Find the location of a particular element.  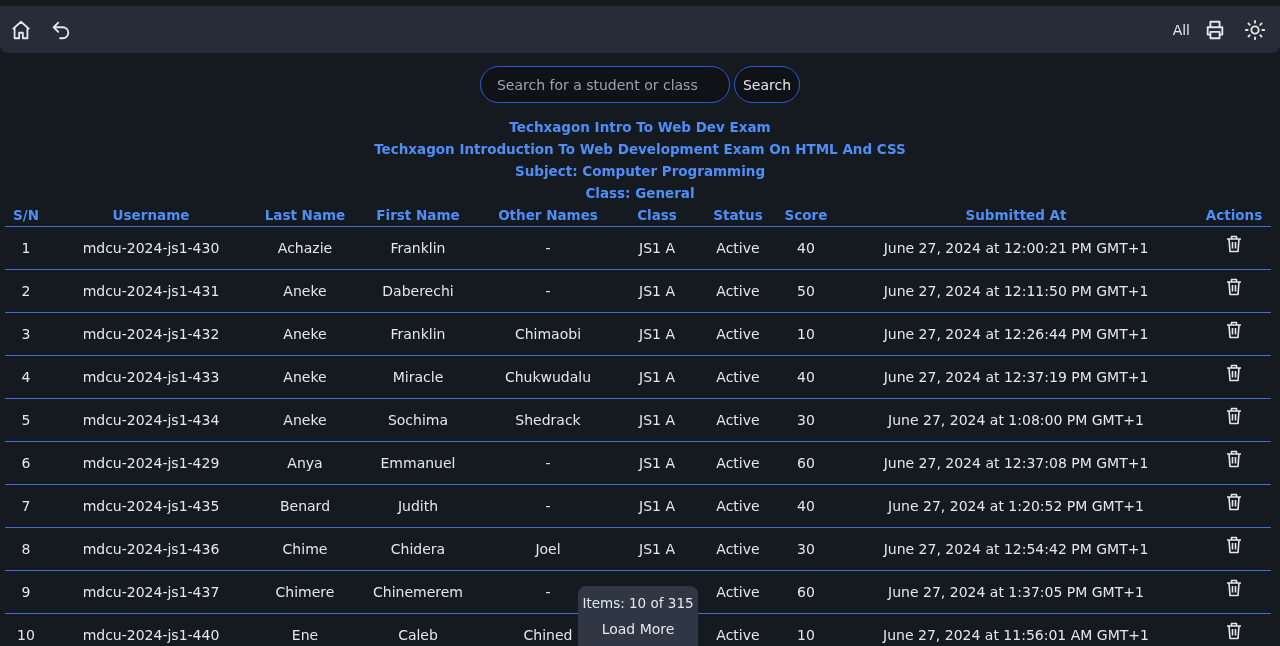

table-cell: Chinemerem is located at coordinates (418, 592).